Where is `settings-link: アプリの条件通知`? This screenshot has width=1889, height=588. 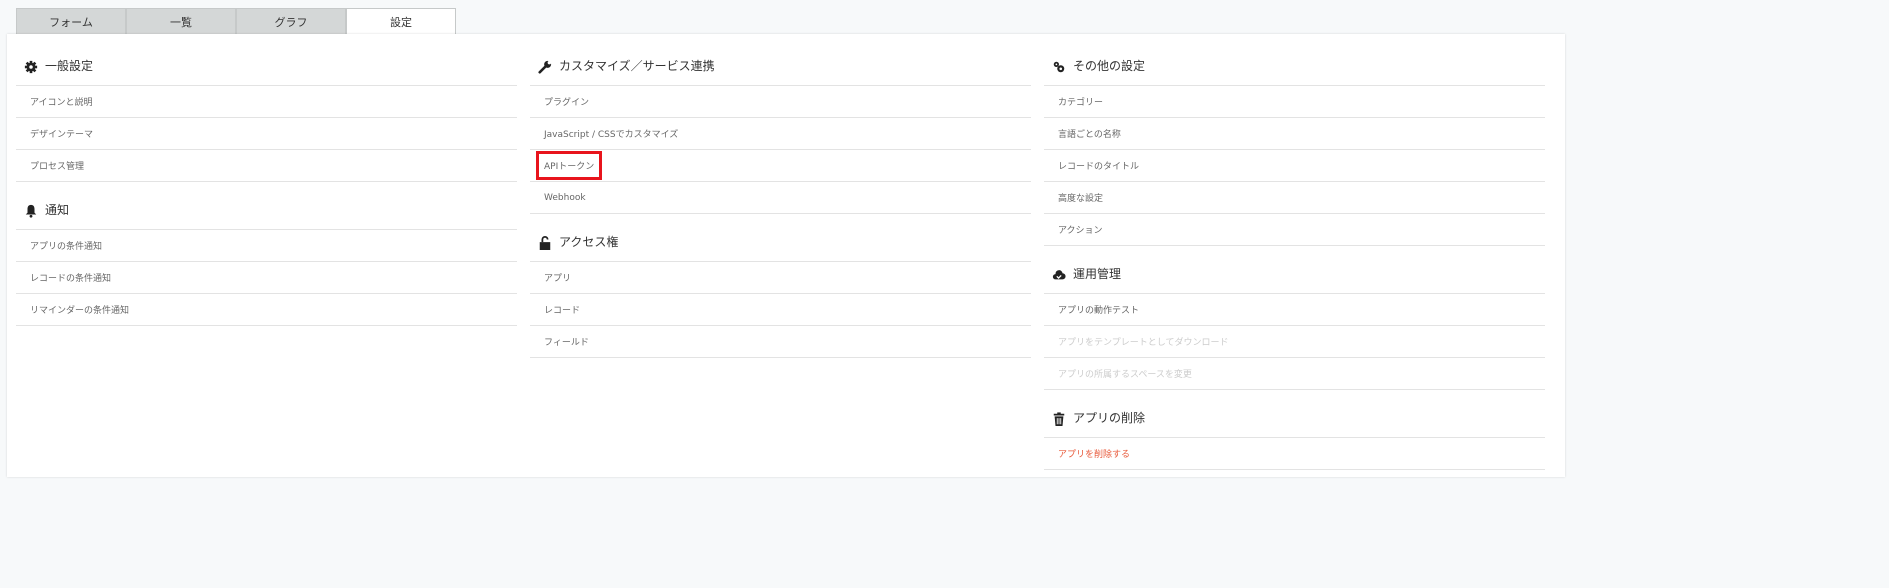
settings-link: アプリの条件通知 is located at coordinates (266, 246).